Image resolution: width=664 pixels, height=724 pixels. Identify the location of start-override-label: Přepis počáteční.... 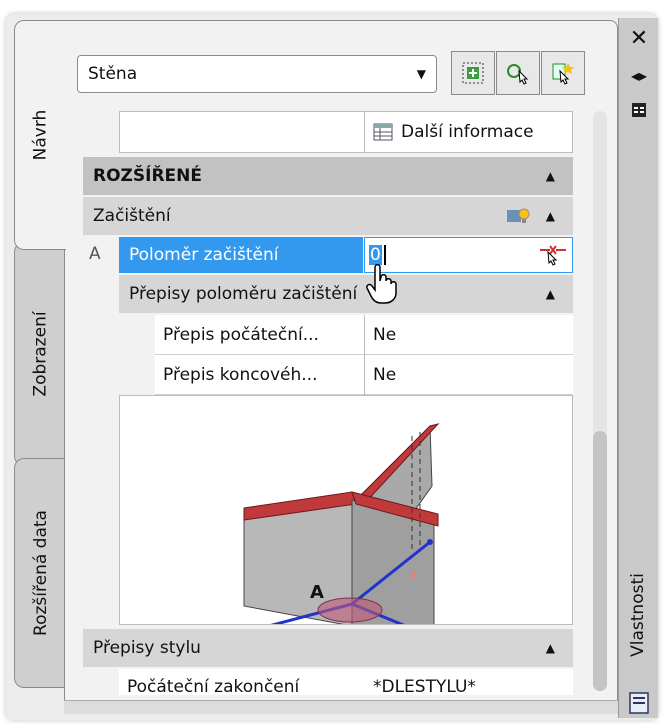
(260, 334).